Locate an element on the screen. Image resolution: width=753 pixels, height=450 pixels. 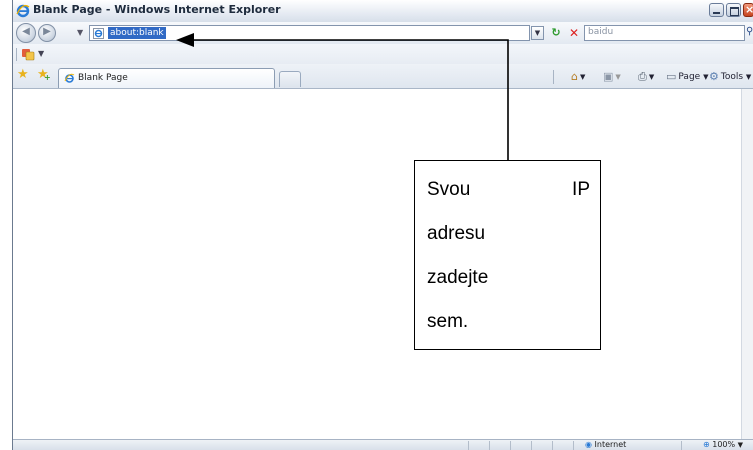
home-button: ⌂ ▼ is located at coordinates (578, 76).